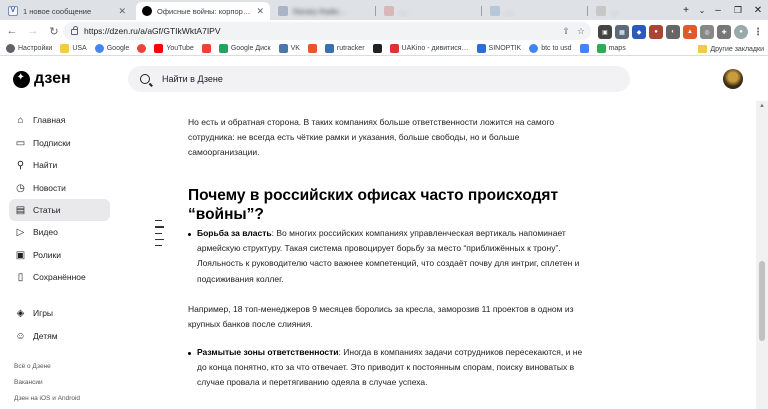  Describe the element at coordinates (741, 32) in the screenshot. I see `avatar: ●` at that location.